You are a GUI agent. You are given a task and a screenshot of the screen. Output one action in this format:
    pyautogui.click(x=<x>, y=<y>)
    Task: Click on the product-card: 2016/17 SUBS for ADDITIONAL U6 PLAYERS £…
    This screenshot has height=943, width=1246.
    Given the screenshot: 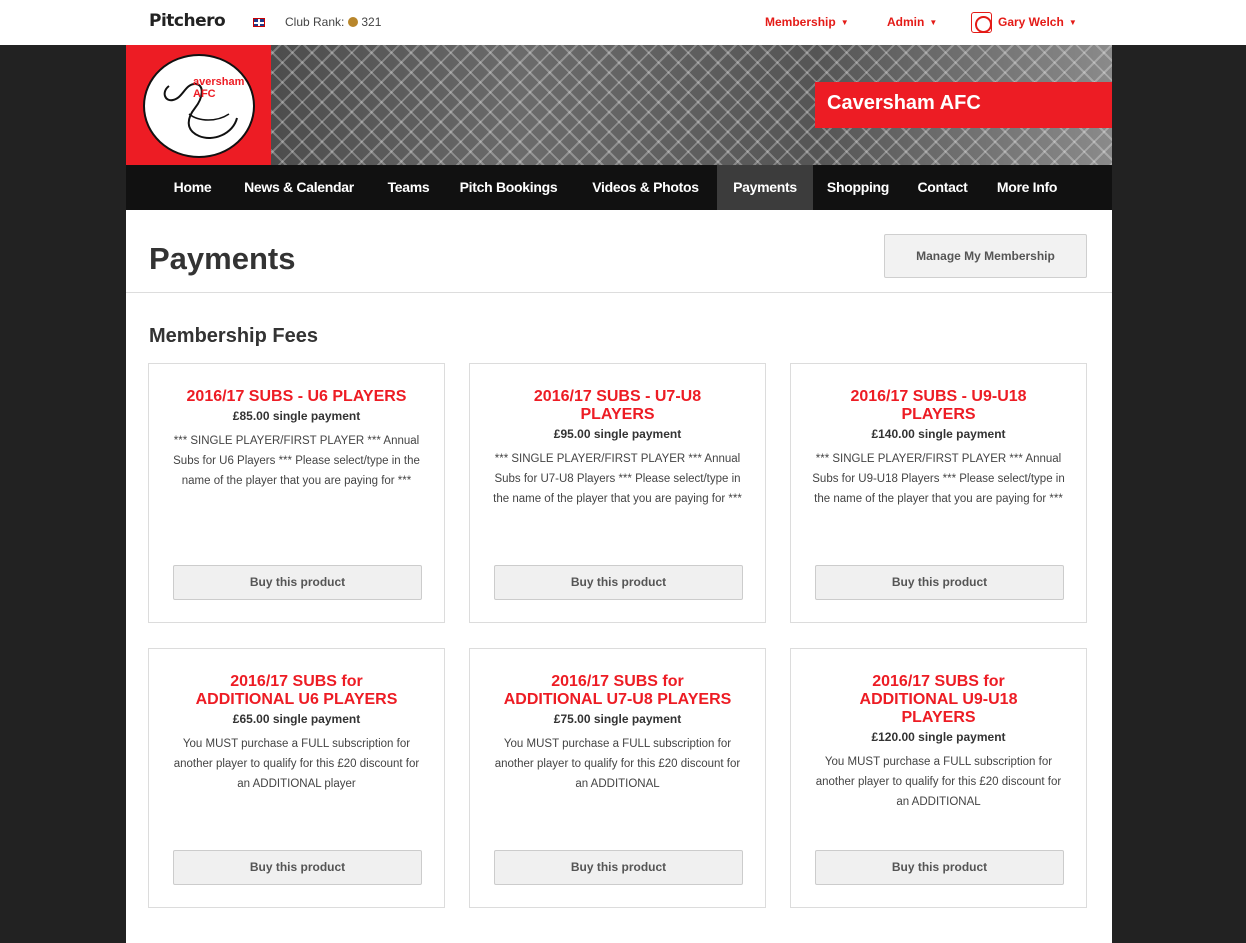 What is the action you would take?
    pyautogui.click(x=296, y=778)
    